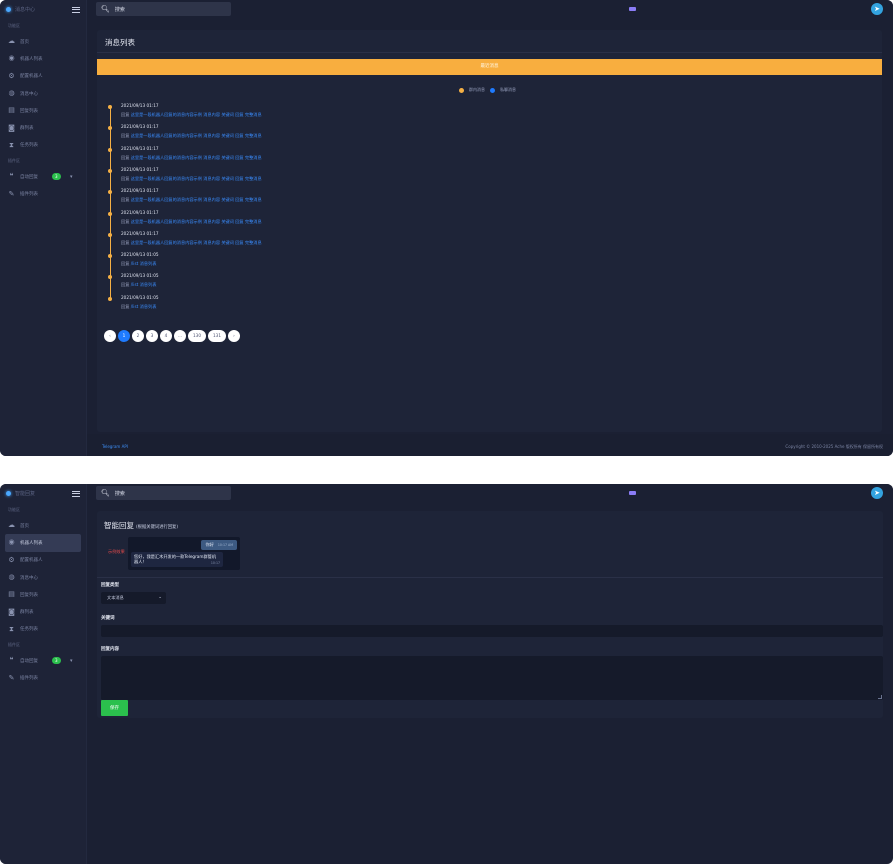  I want to click on sidebar-header: 消息中心, so click(43, 9).